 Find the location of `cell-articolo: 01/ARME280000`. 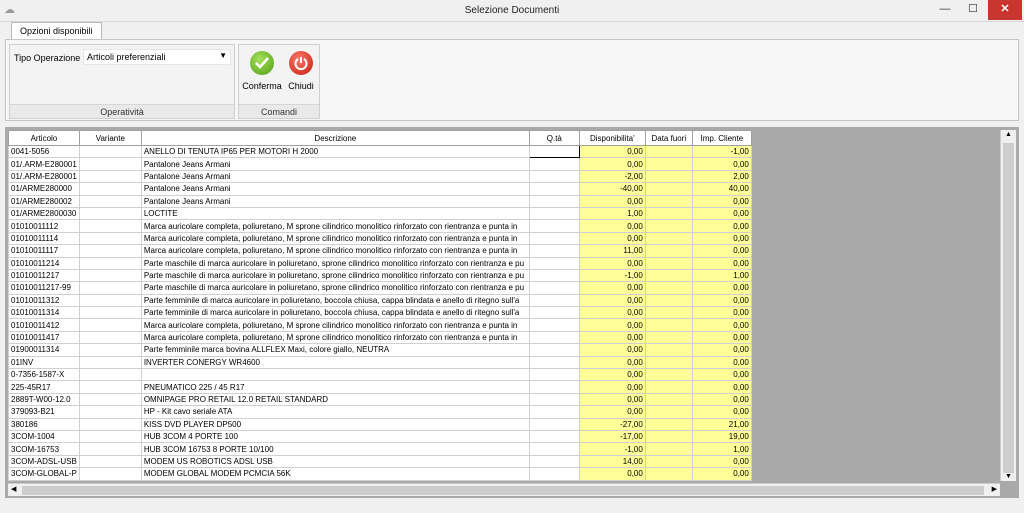

cell-articolo: 01/ARME280000 is located at coordinates (44, 189).